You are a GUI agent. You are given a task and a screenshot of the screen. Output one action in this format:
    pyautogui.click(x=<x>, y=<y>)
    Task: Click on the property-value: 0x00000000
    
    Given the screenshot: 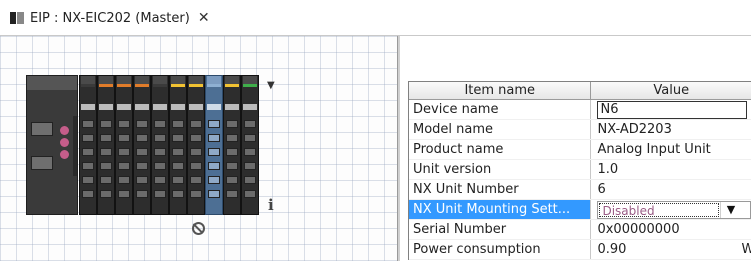 What is the action you would take?
    pyautogui.click(x=638, y=229)
    